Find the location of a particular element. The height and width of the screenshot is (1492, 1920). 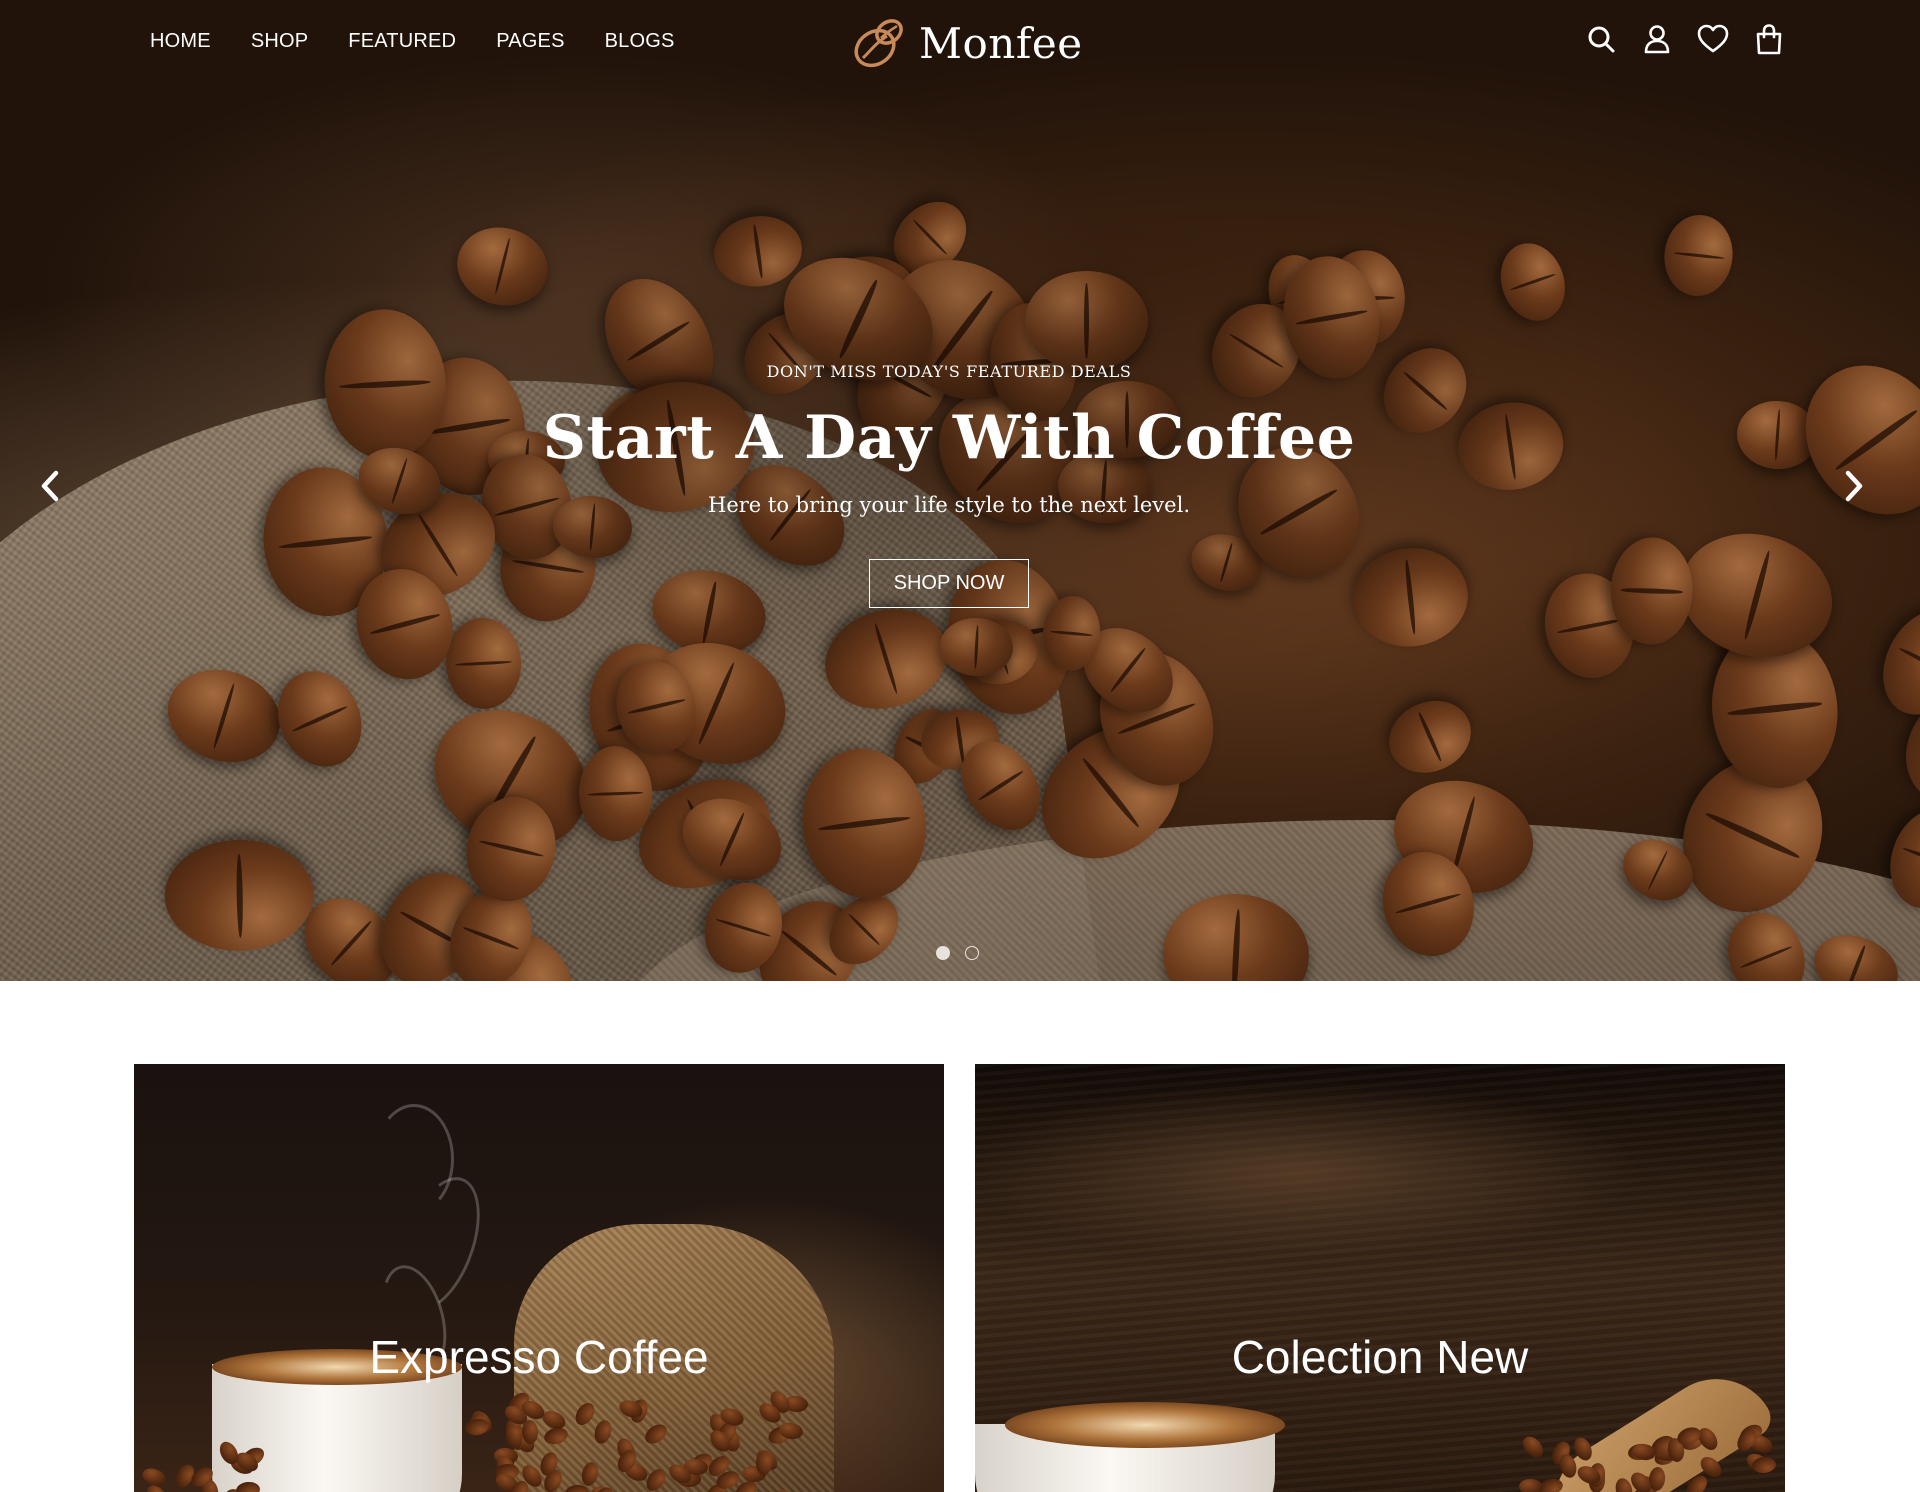

brand-logo: Monfee is located at coordinates (964, 43).